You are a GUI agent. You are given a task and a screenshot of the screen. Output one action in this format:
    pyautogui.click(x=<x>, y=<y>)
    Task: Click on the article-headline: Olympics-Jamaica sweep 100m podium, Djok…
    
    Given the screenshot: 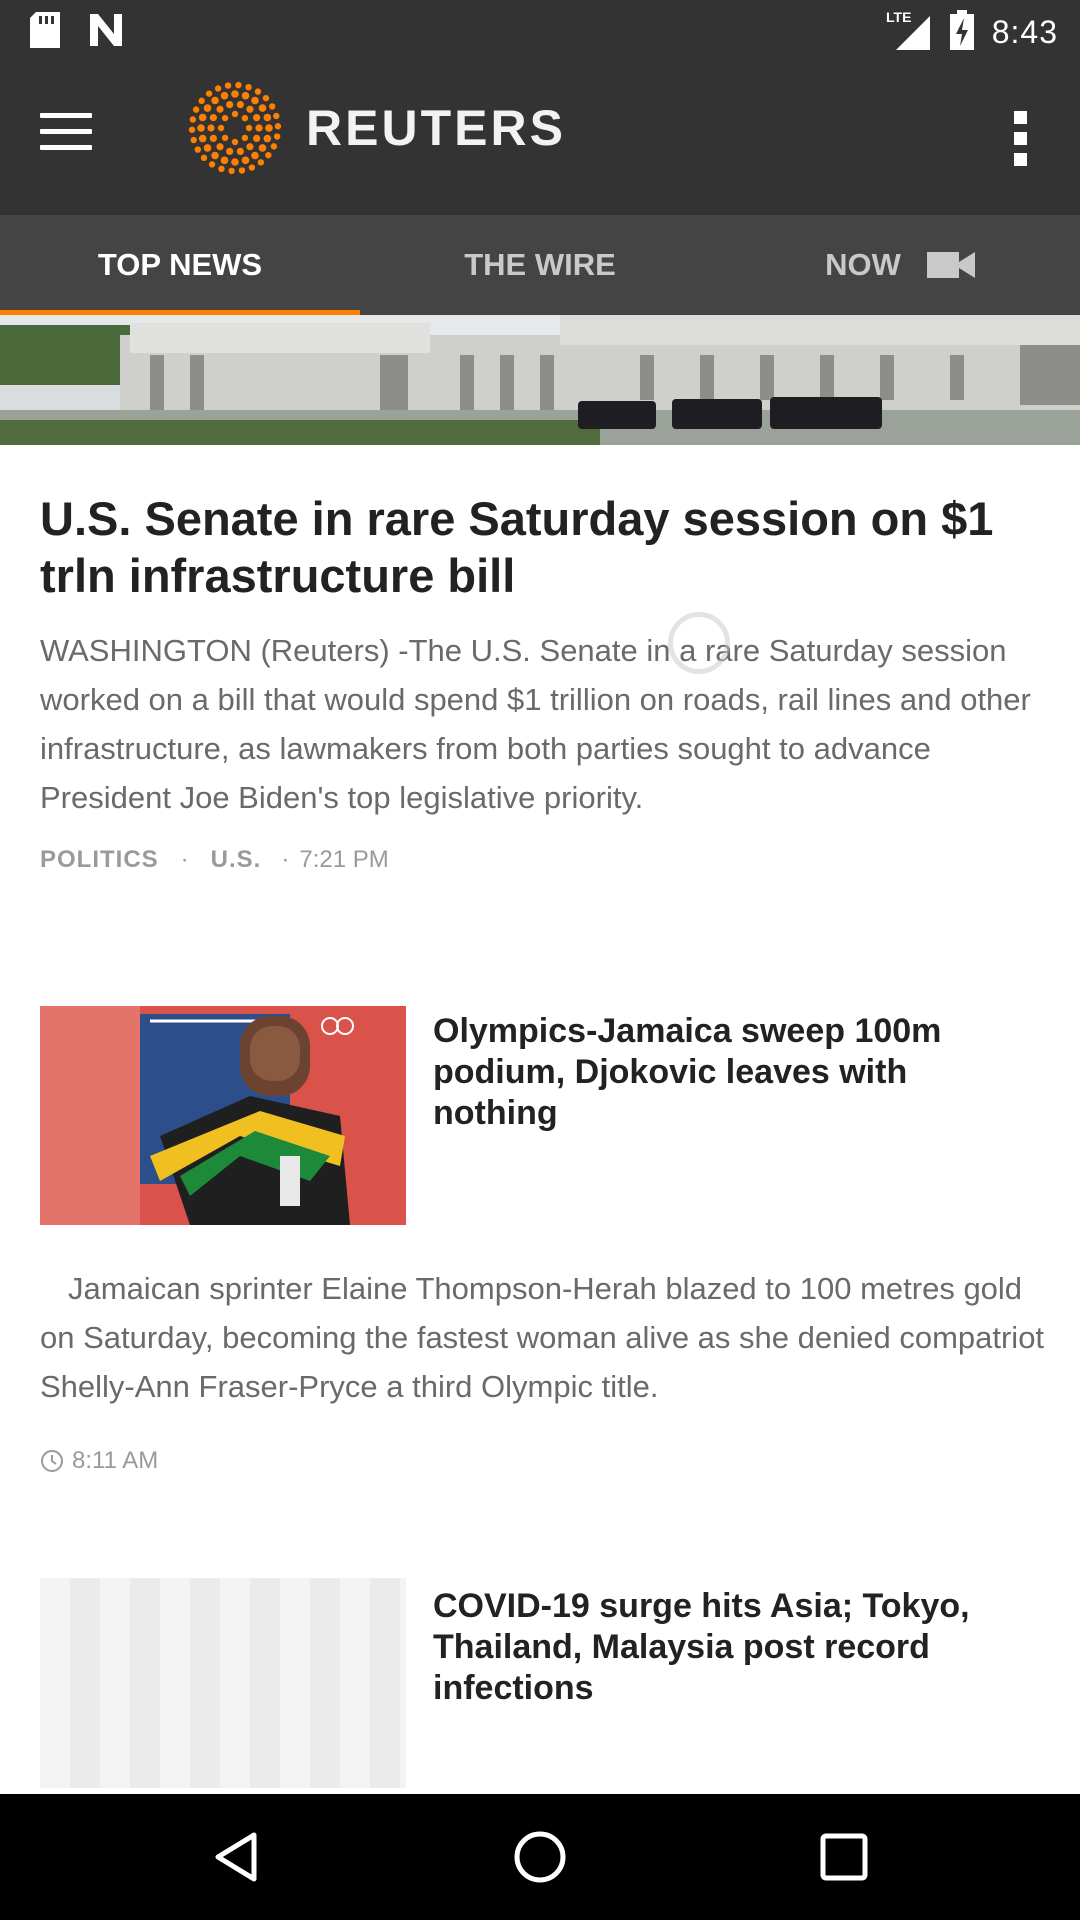 What is the action you would take?
    pyautogui.click(x=733, y=1072)
    